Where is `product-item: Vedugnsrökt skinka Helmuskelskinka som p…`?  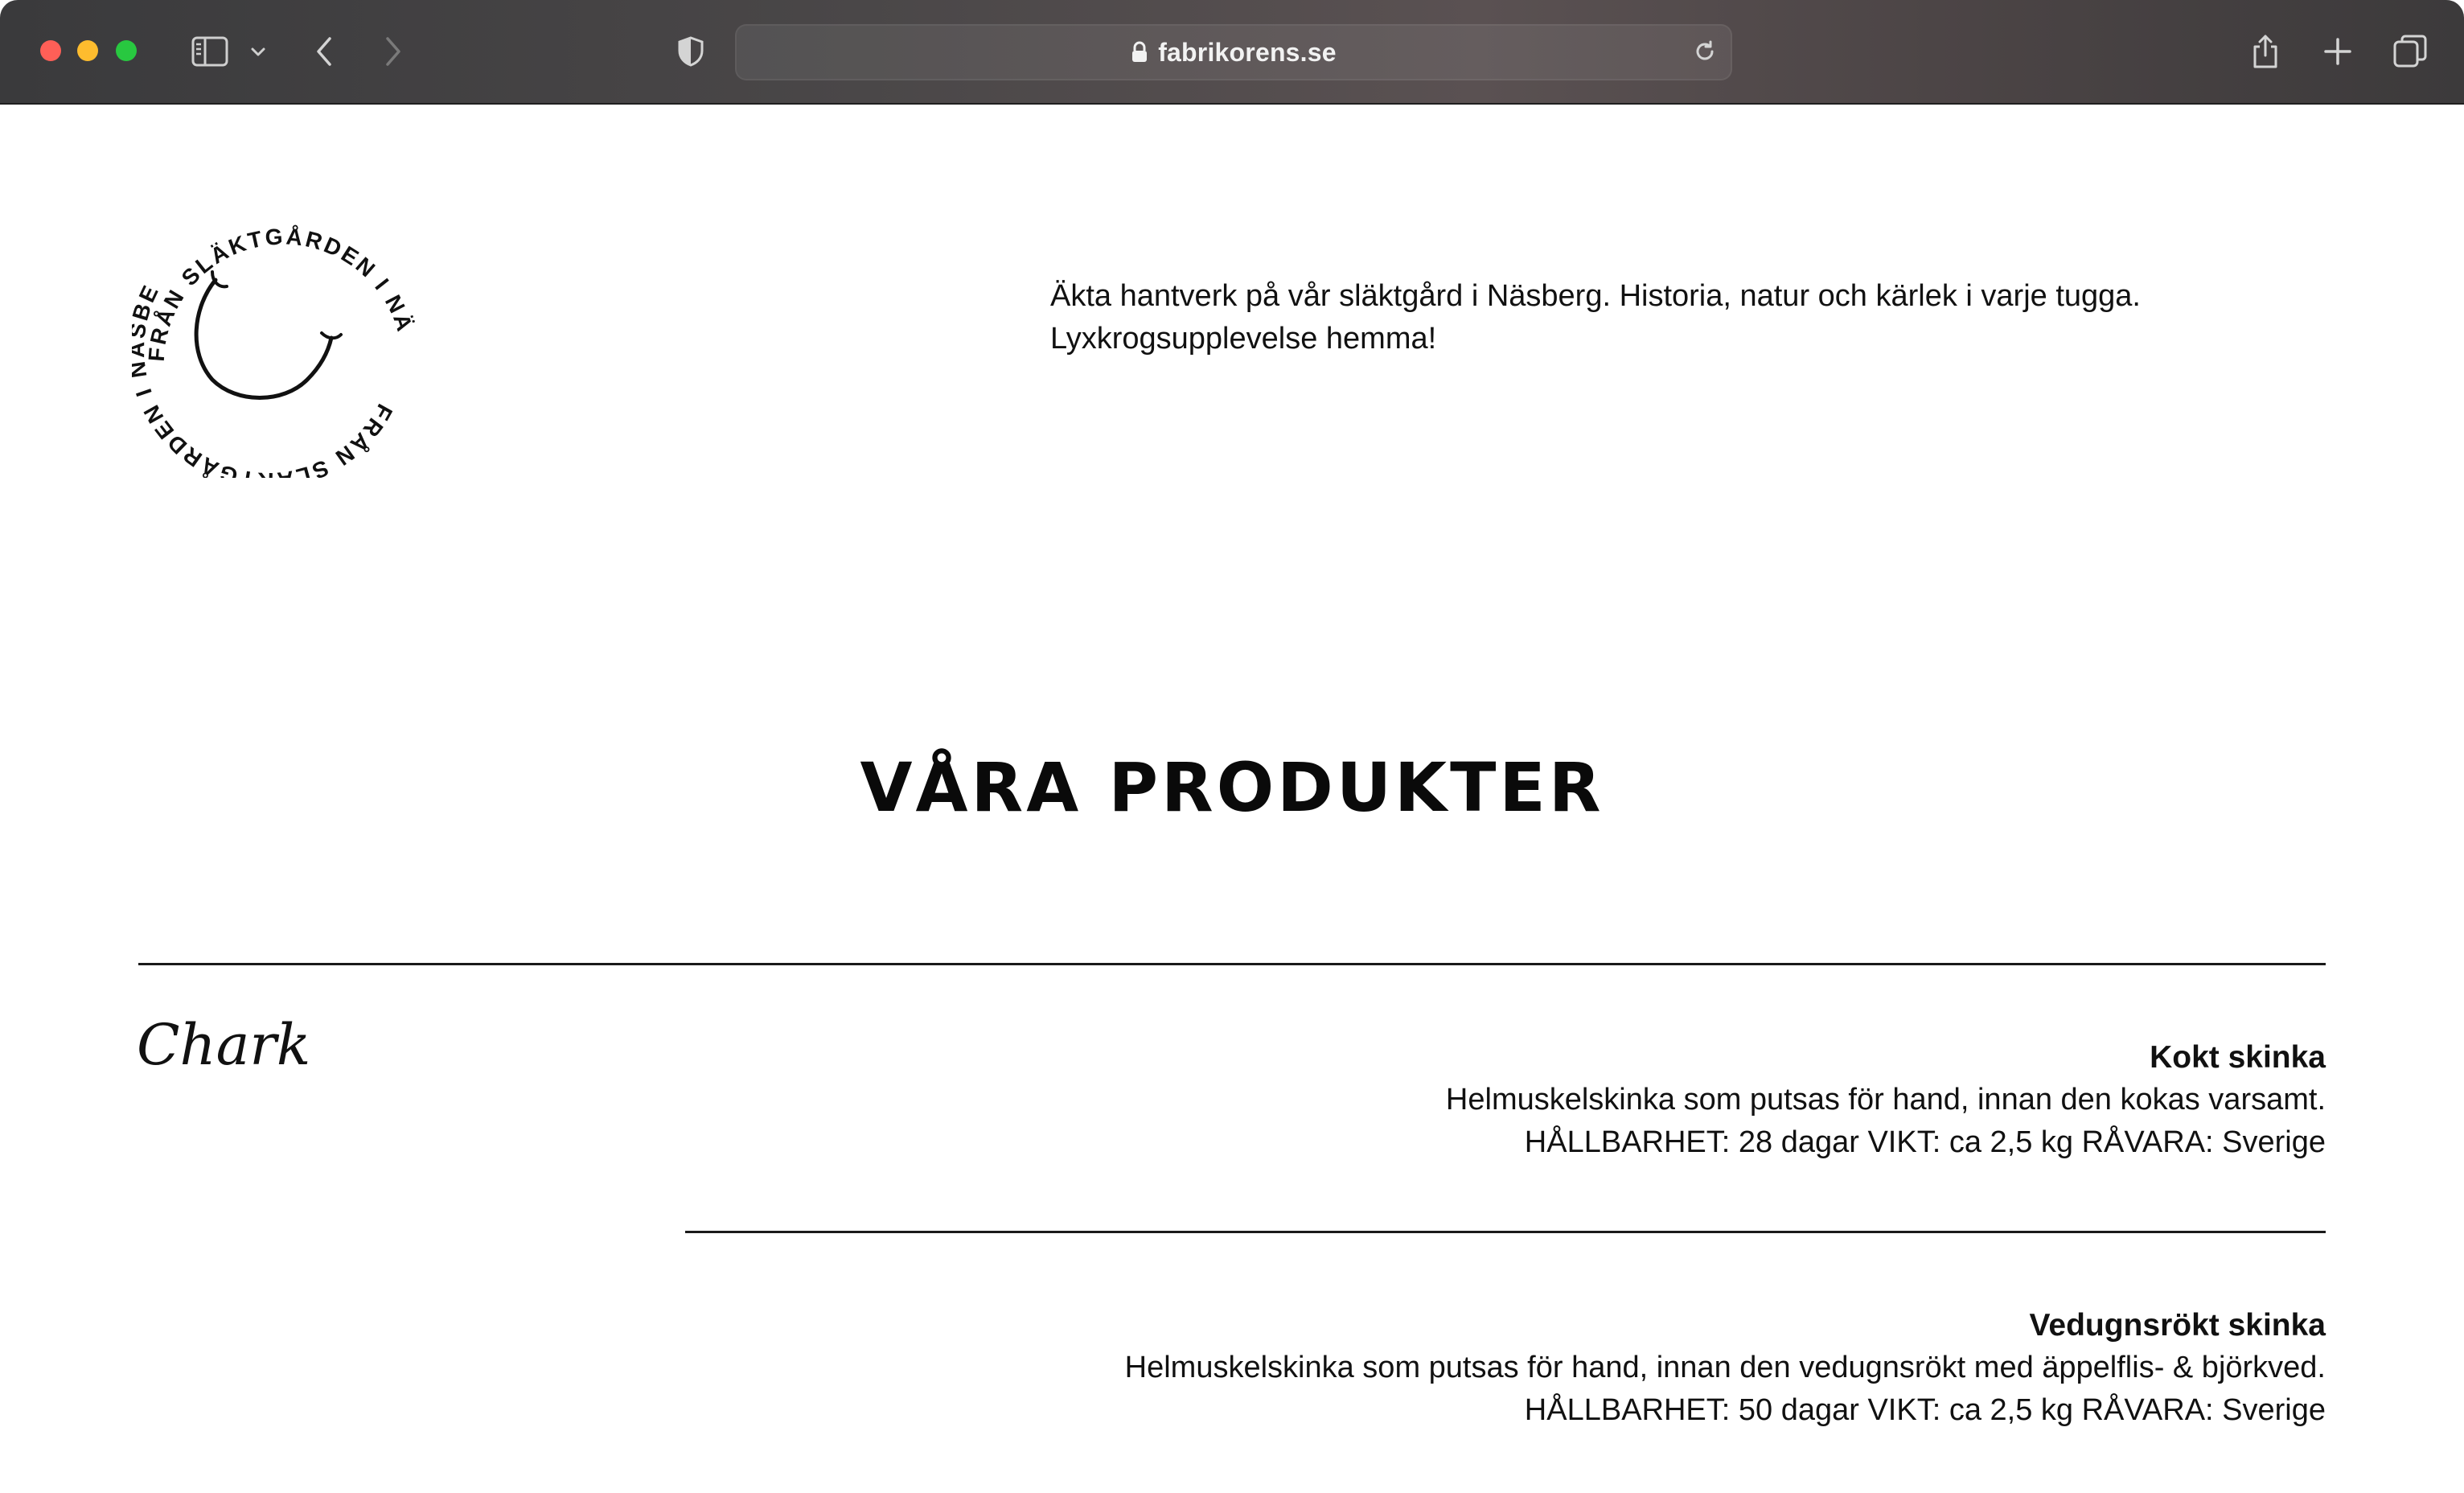 product-item: Vedugnsrökt skinka Helmuskelskinka som p… is located at coordinates (1441, 1368).